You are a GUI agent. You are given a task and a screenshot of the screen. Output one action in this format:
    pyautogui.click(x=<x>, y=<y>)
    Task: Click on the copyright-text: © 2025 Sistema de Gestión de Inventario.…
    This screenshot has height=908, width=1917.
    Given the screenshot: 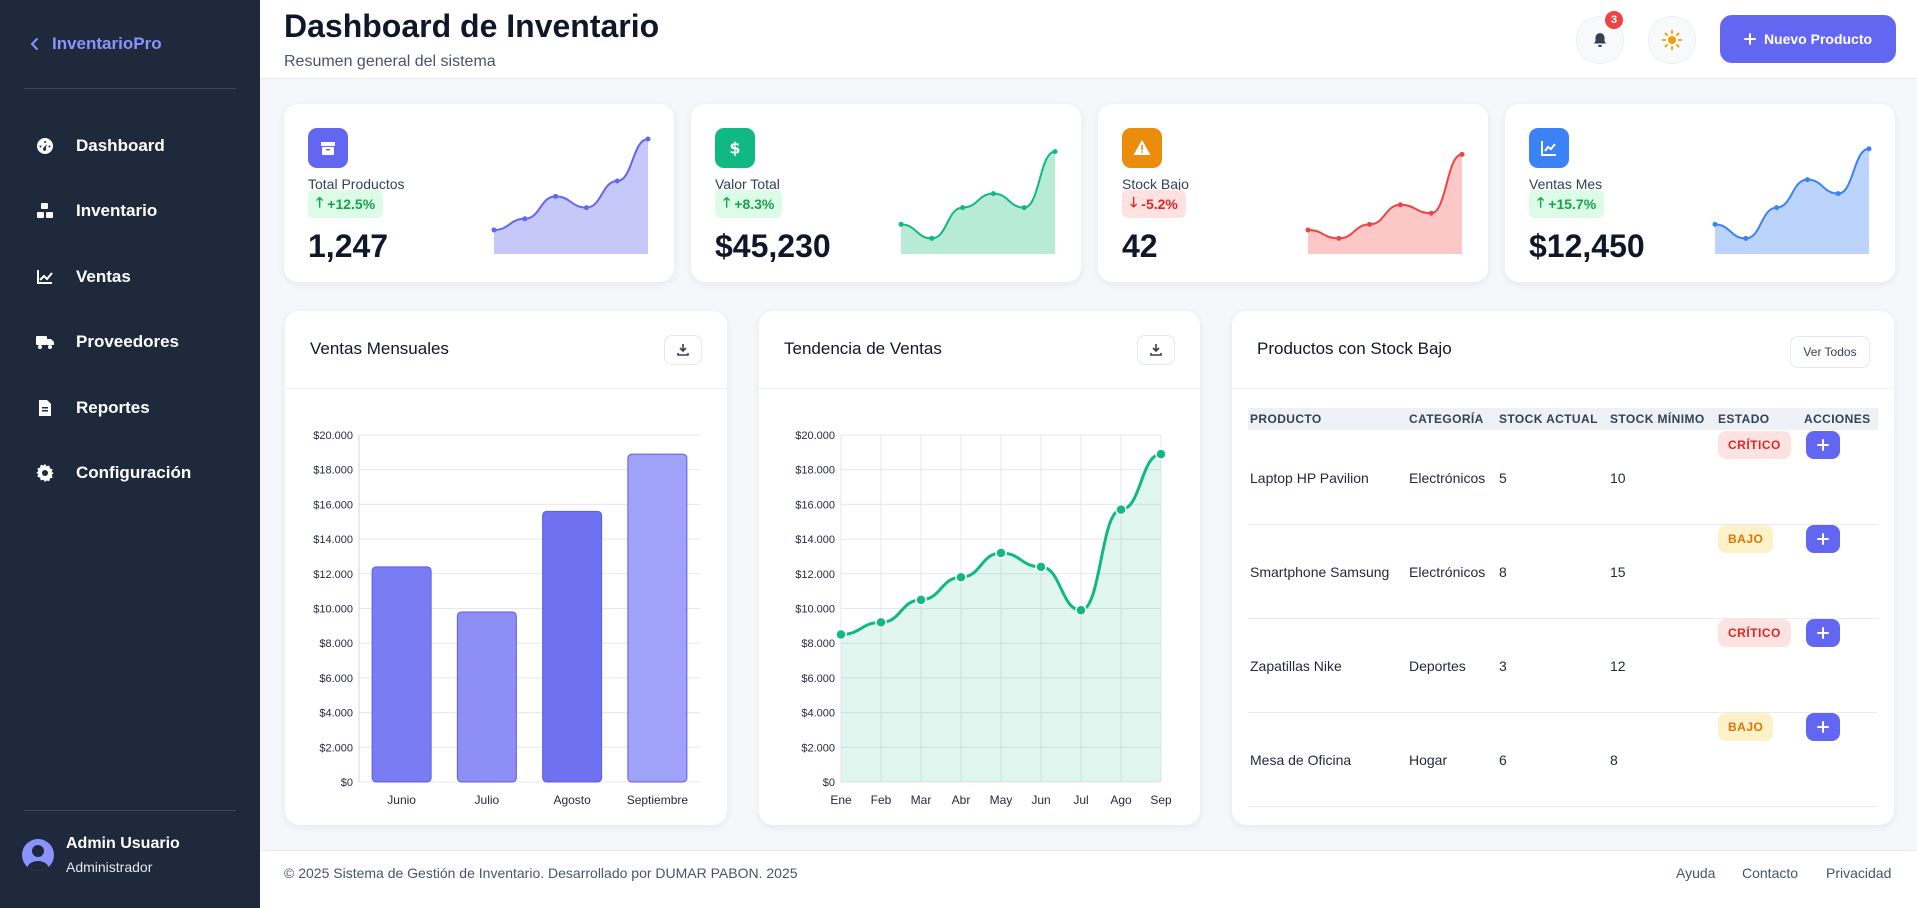 What is the action you would take?
    pyautogui.click(x=541, y=873)
    